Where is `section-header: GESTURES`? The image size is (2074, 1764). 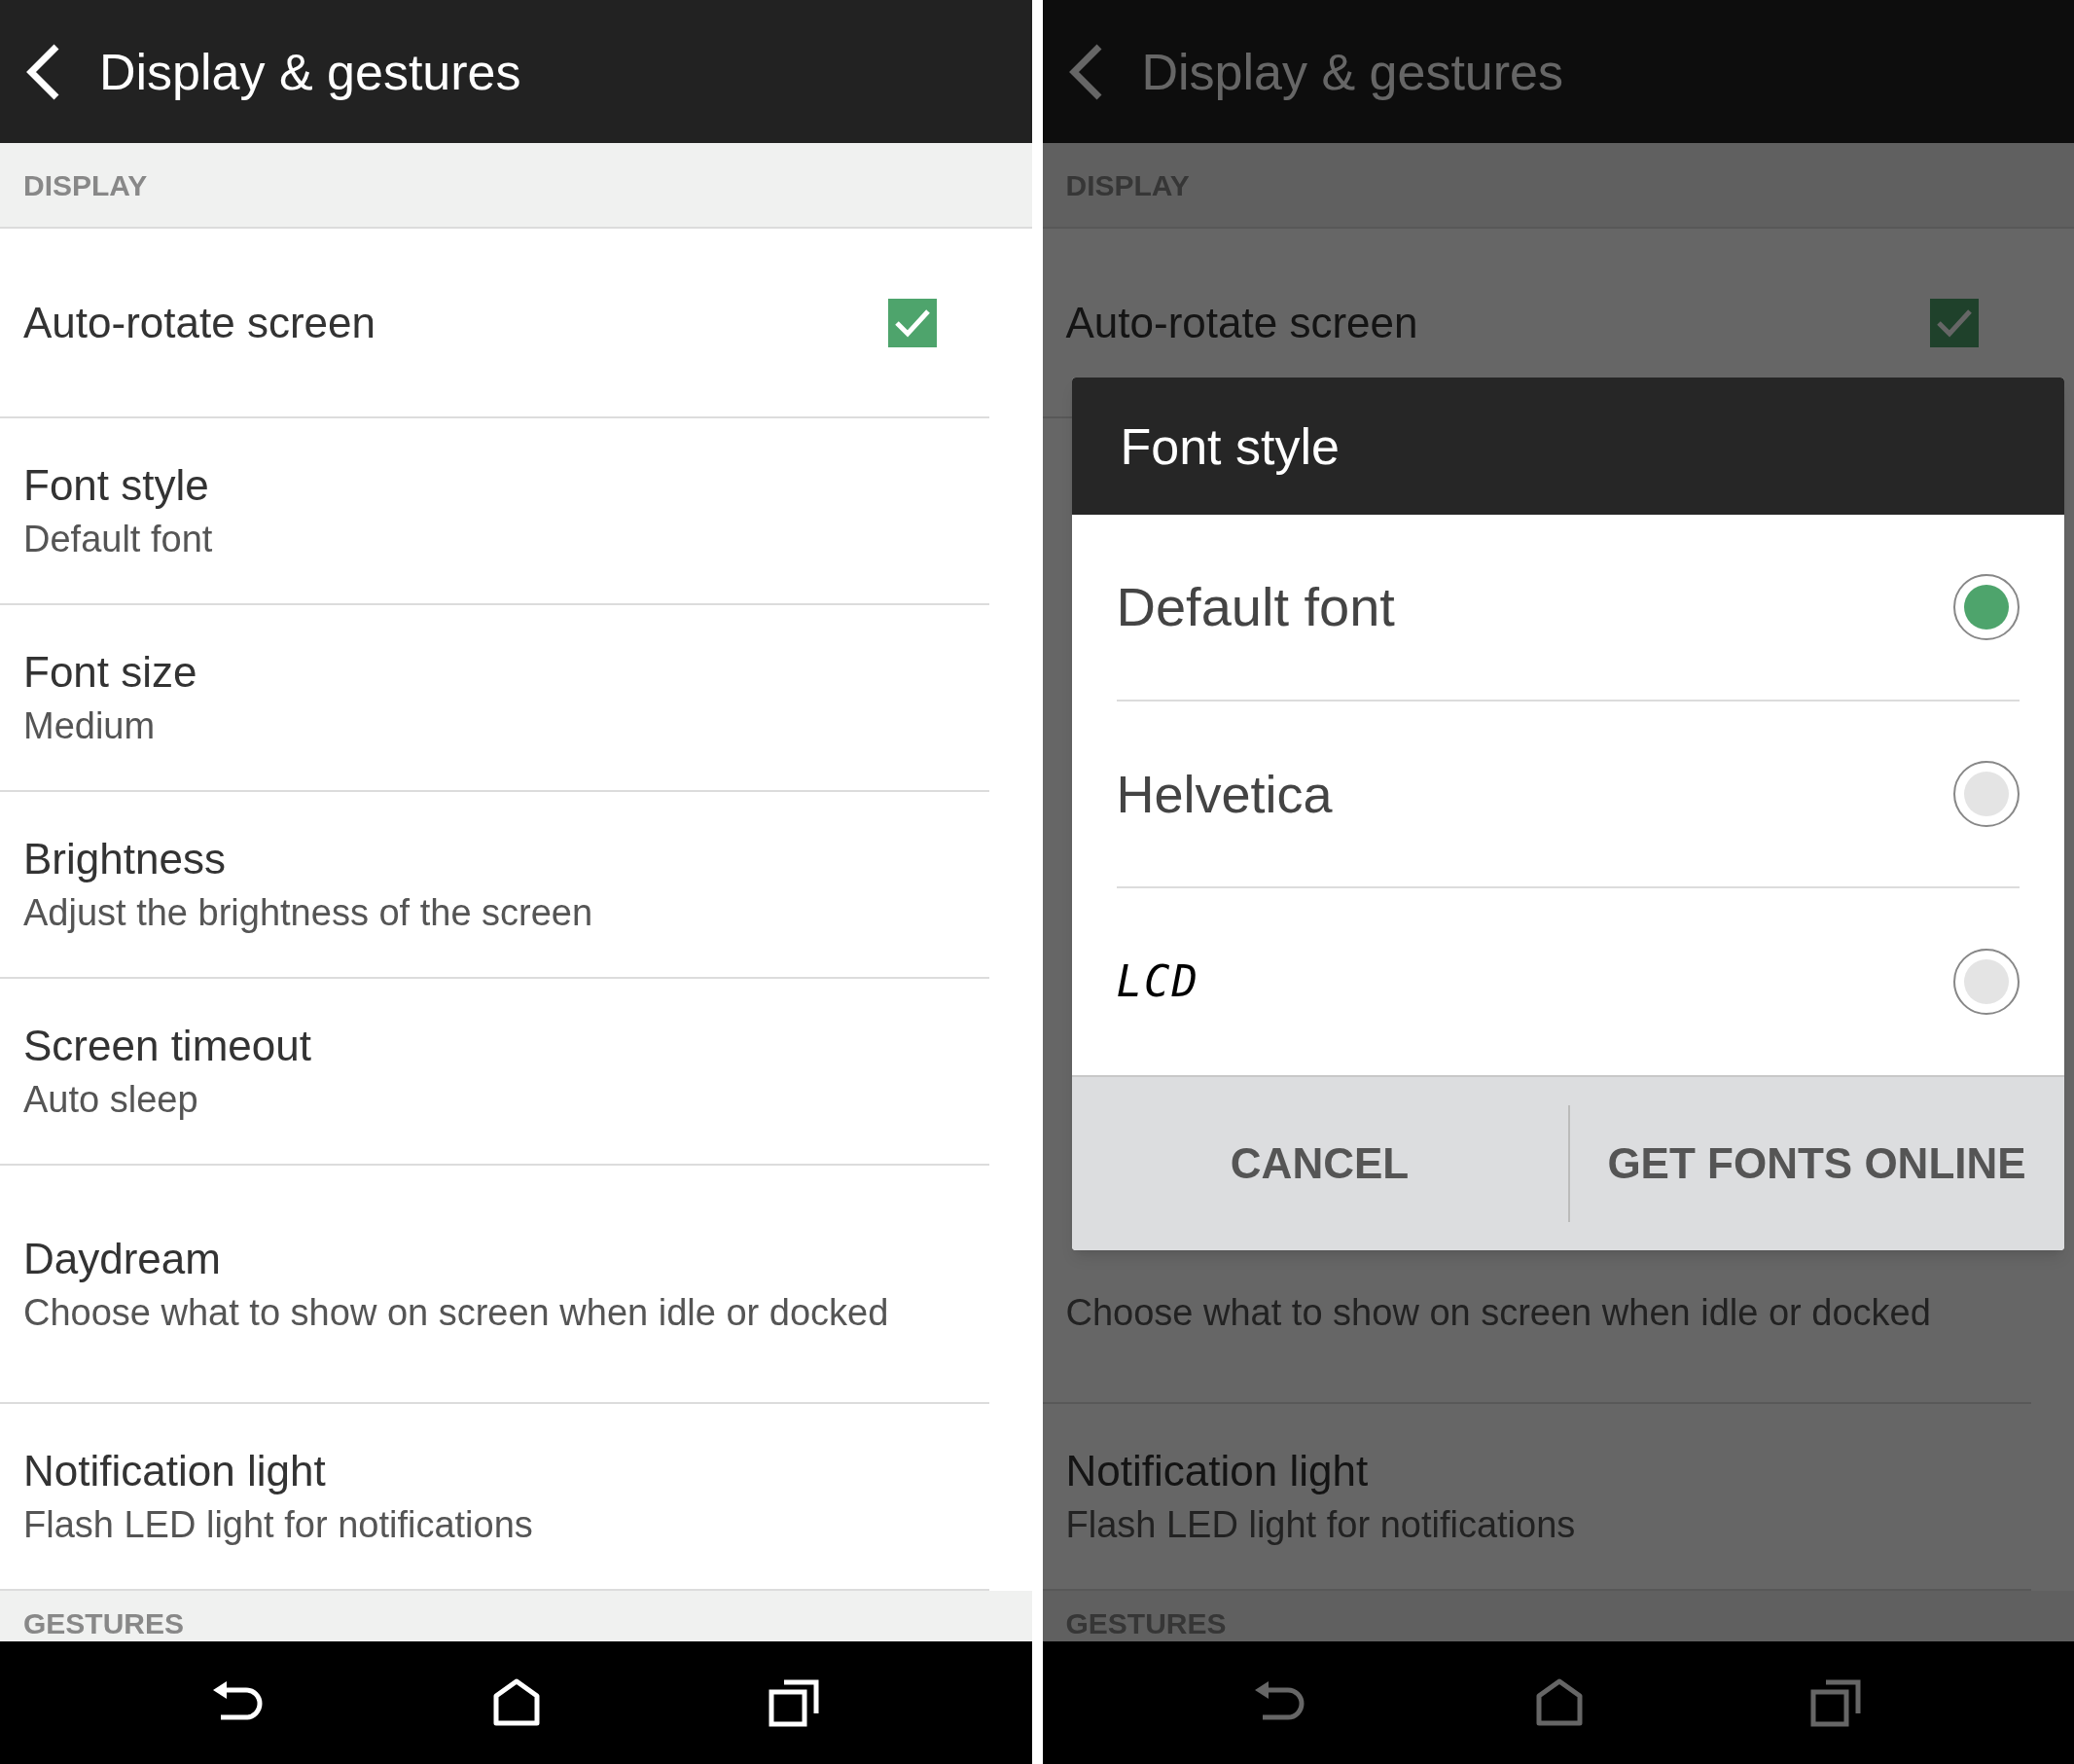
section-header: GESTURES is located at coordinates (516, 1616).